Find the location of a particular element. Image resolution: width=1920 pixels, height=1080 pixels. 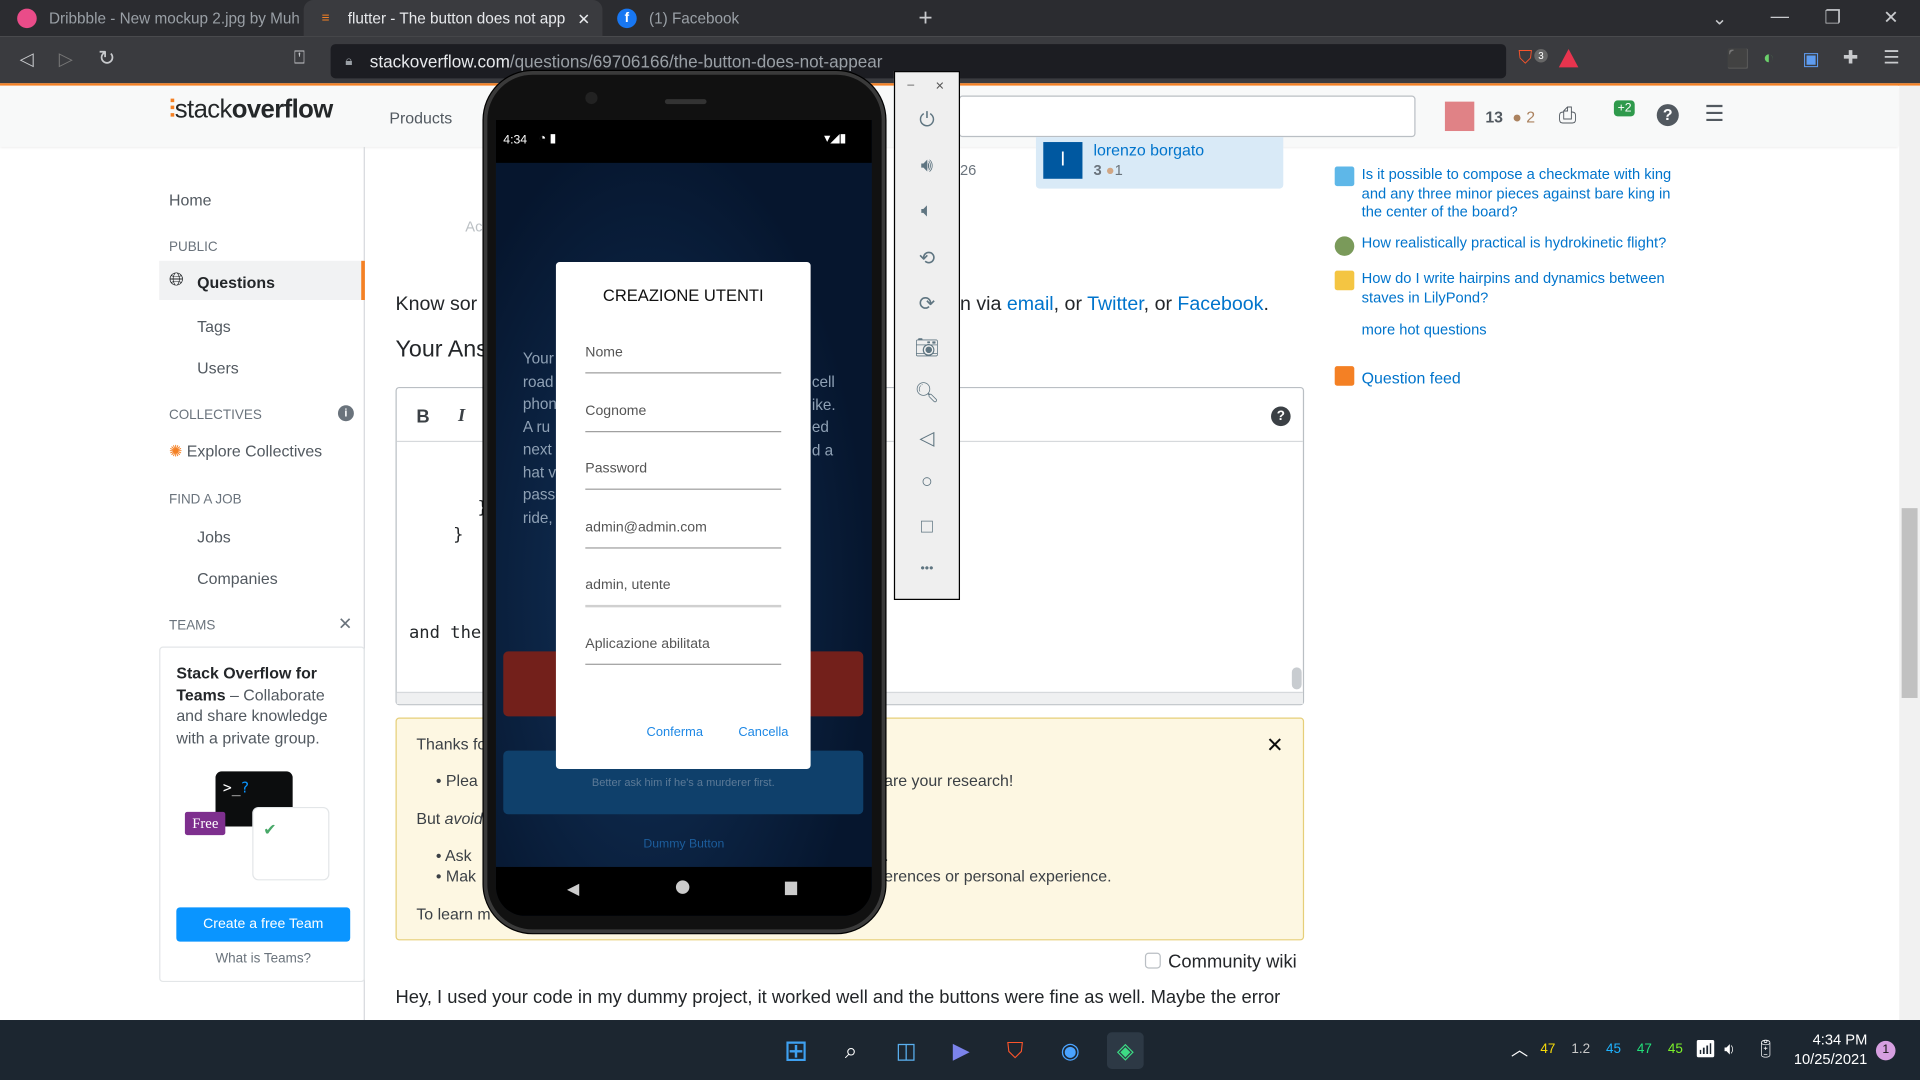

wifi-icon: 📶︎ is located at coordinates (1706, 1048).